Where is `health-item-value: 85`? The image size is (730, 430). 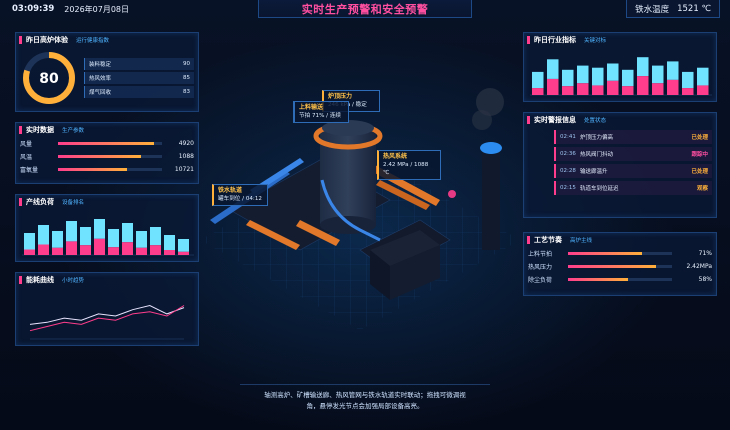
health-item-value: 85 is located at coordinates (186, 78).